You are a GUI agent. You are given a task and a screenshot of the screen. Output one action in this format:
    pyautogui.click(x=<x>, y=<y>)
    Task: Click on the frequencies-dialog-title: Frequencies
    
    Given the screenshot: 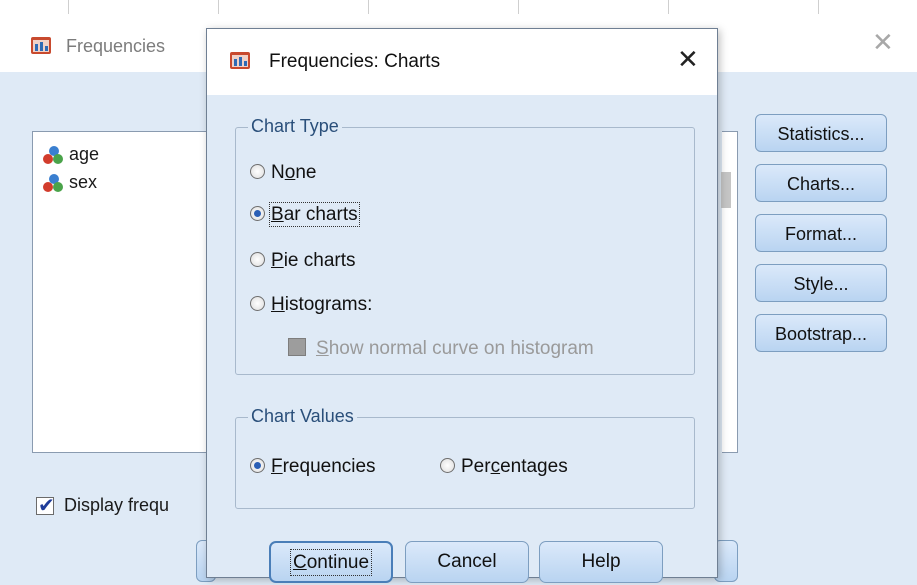 What is the action you would take?
    pyautogui.click(x=116, y=46)
    